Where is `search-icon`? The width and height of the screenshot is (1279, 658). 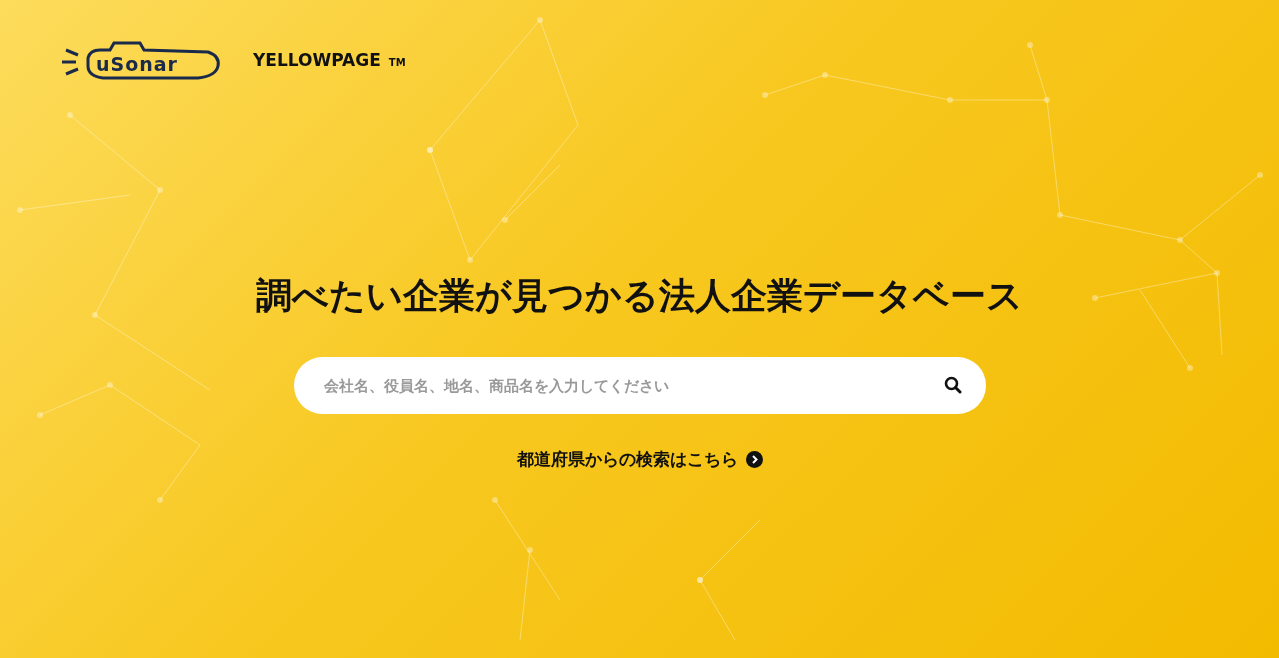 search-icon is located at coordinates (952, 385).